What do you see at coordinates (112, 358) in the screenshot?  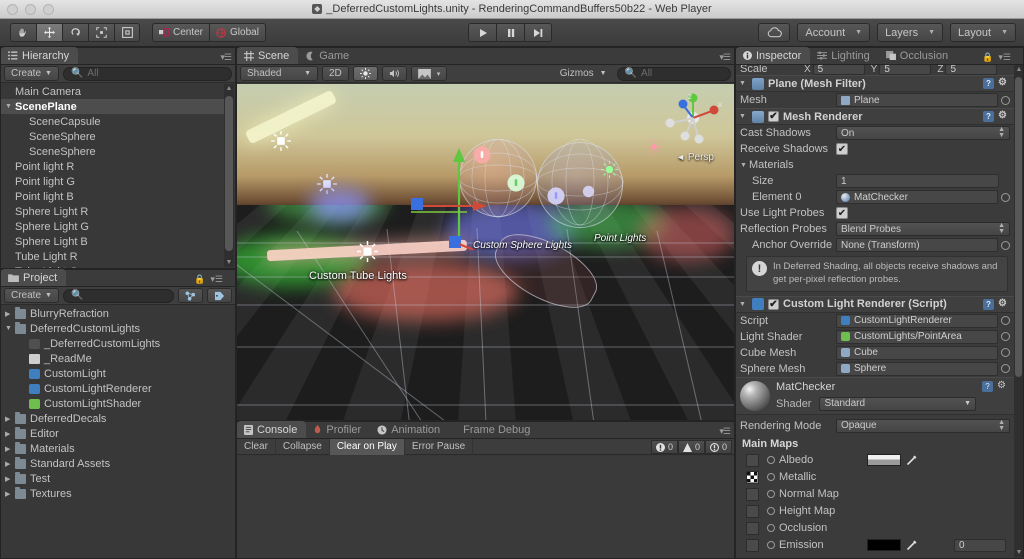 I see `project-item--readme: _ReadMe` at bounding box center [112, 358].